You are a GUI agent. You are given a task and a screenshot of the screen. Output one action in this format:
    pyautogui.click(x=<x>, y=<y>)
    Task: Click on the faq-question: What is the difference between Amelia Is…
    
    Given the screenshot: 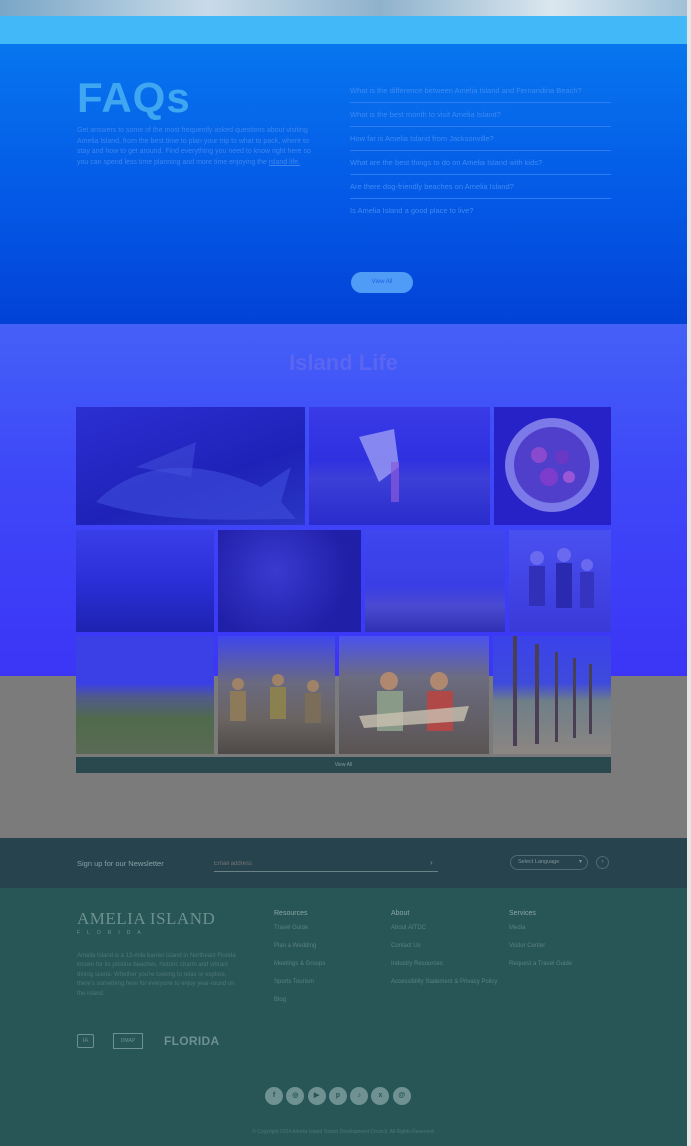 What is the action you would take?
    pyautogui.click(x=480, y=91)
    